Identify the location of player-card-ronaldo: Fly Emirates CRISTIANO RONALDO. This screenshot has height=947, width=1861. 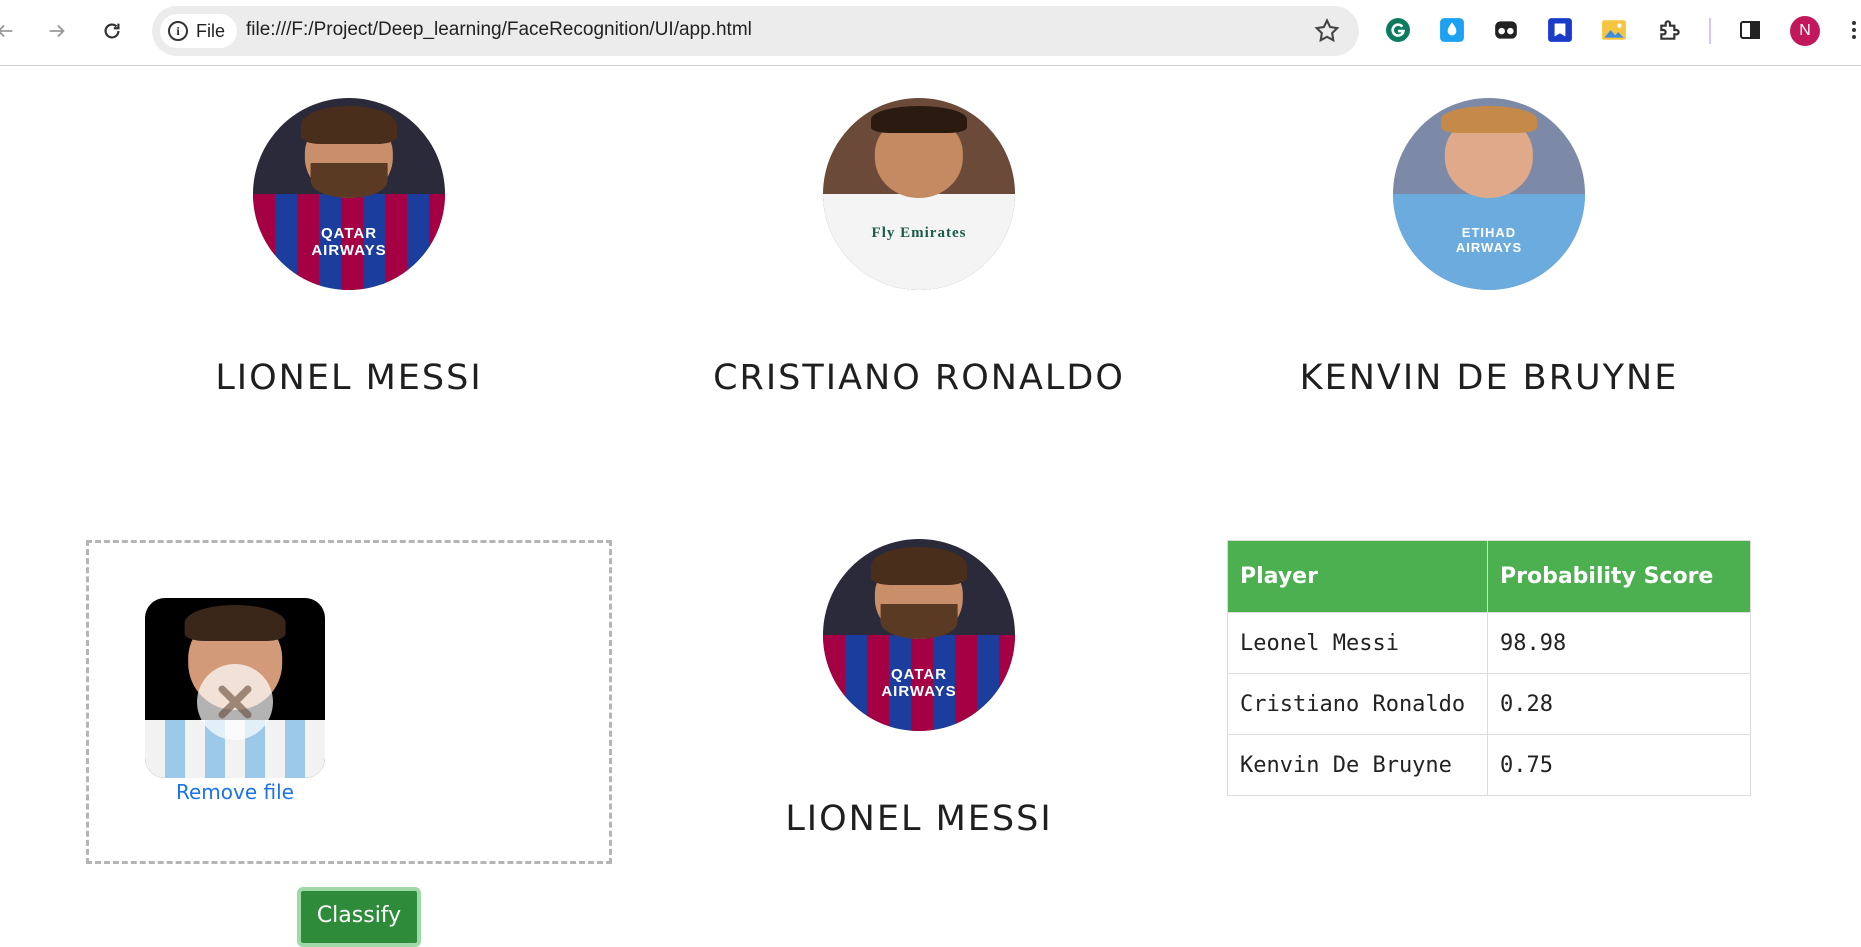
(919, 248).